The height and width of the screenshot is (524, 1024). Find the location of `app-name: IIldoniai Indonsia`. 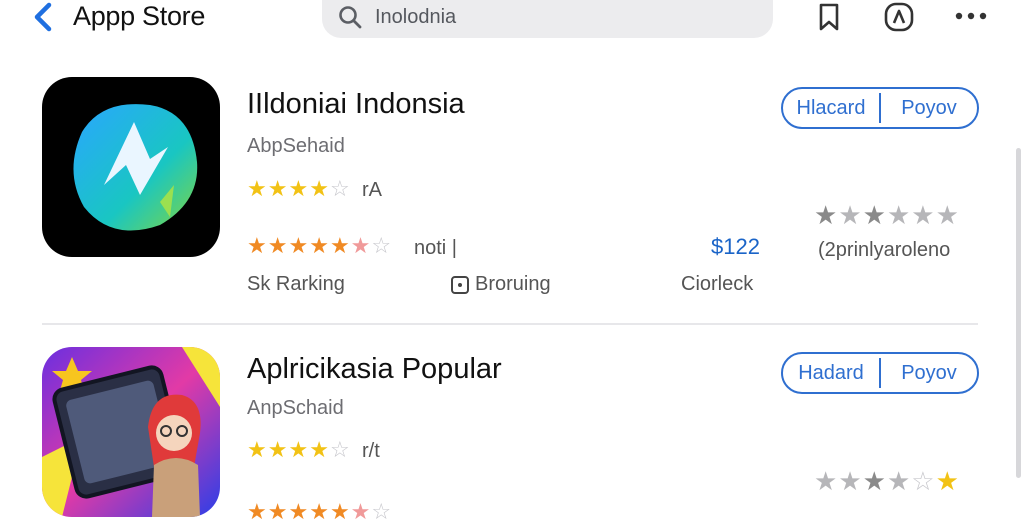

app-name: IIldoniai Indonsia is located at coordinates (356, 104).